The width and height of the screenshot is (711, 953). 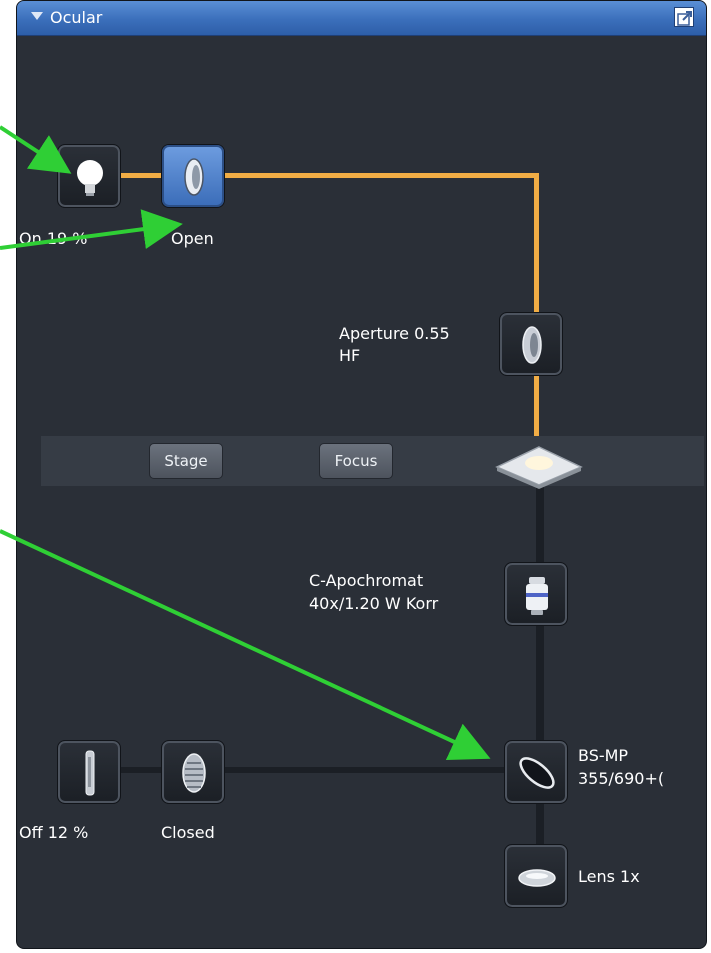 What do you see at coordinates (91, 229) in the screenshot?
I see `arrow-to-shutter` at bounding box center [91, 229].